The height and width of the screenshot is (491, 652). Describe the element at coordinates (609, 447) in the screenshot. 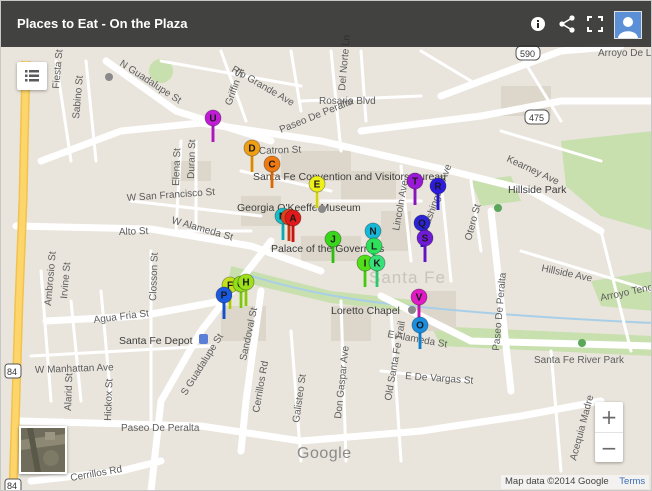

I see `zoom-out-button: −` at that location.